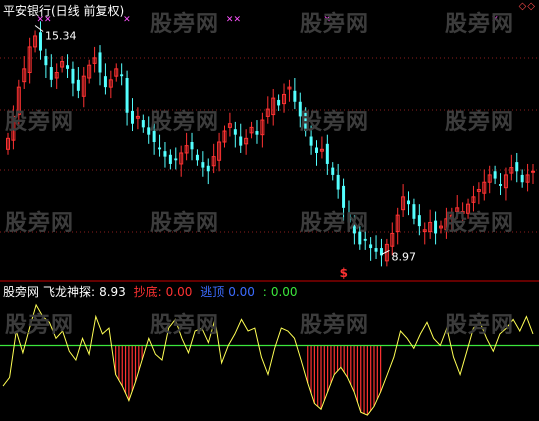 This screenshot has height=421, width=539. I want to click on indicator-value: 8.93, so click(112, 292).